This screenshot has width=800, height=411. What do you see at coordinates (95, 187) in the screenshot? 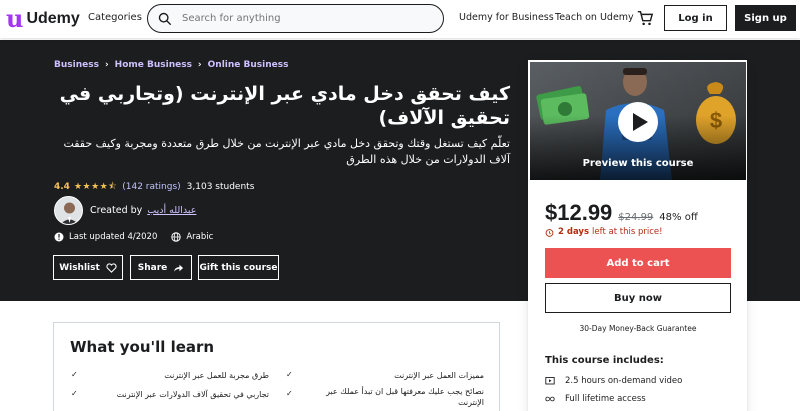
I see `star-rating-icon: ★★★★⯪` at bounding box center [95, 187].